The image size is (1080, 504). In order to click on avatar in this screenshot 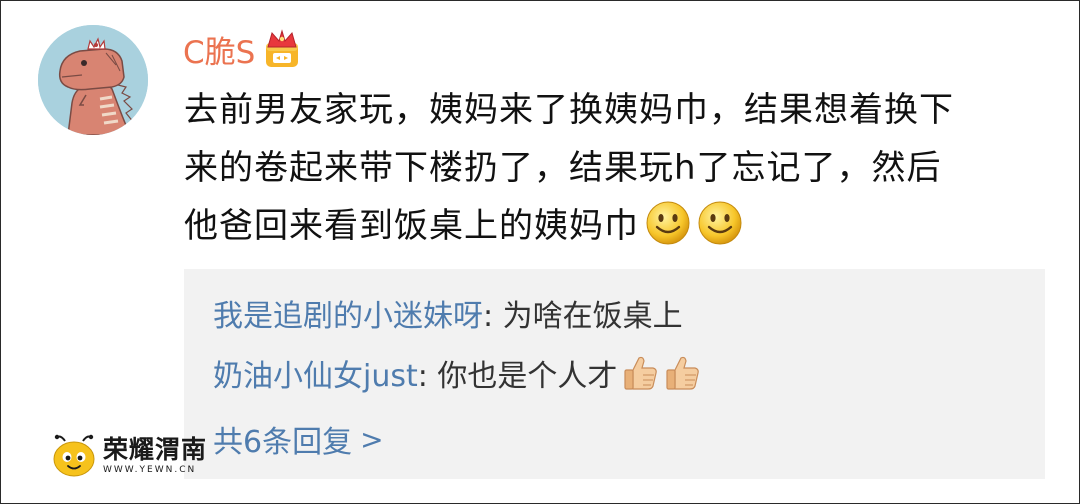, I will do `click(93, 80)`.